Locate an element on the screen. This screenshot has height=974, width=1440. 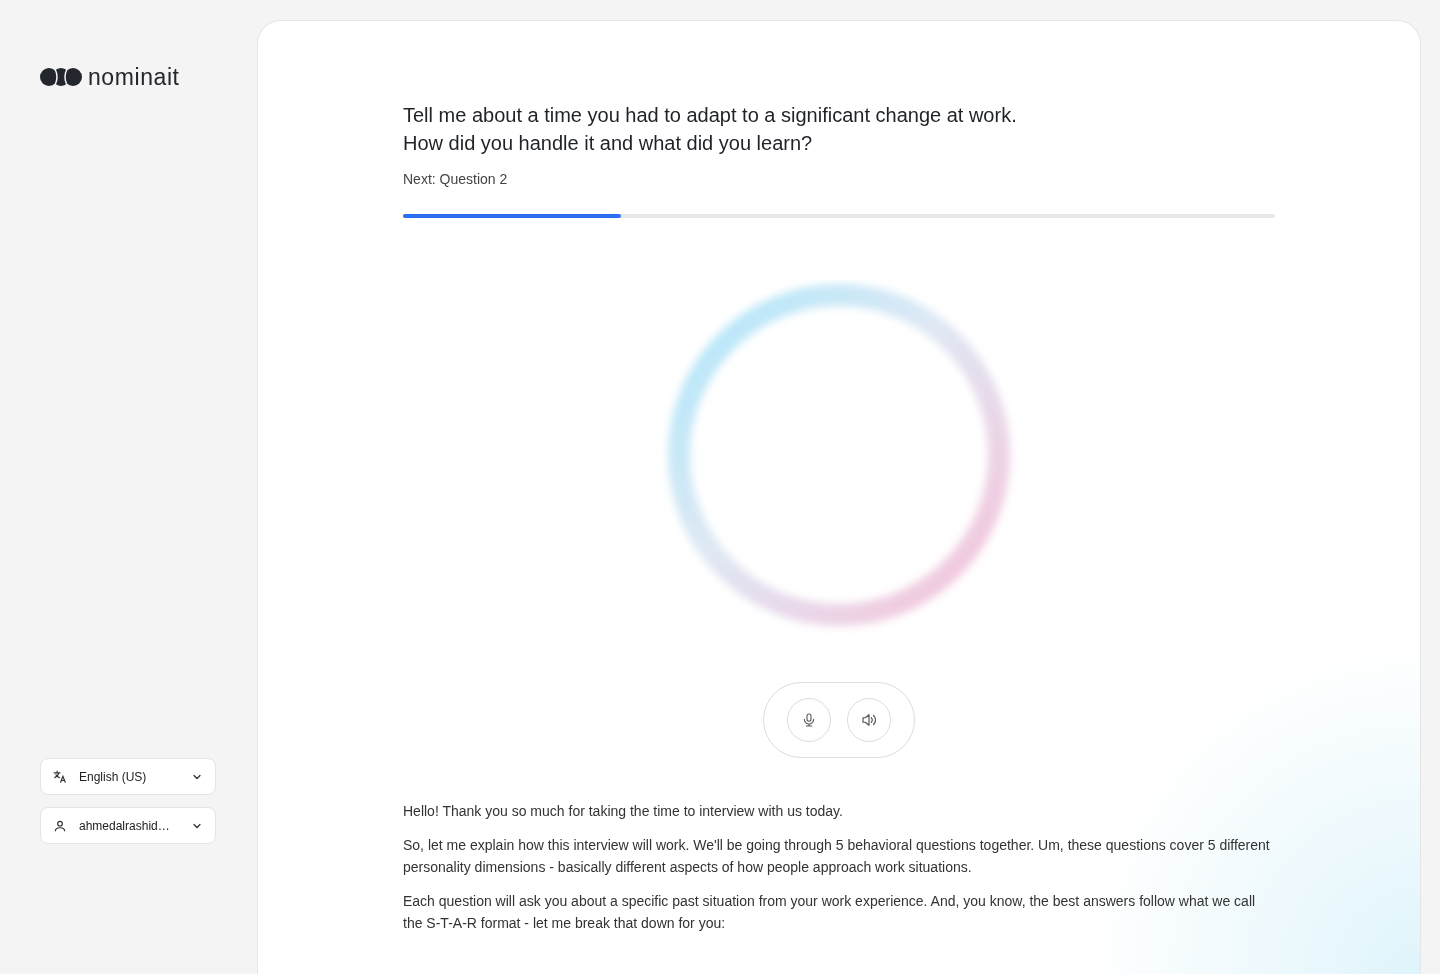
language-select: English (US) is located at coordinates (128, 776).